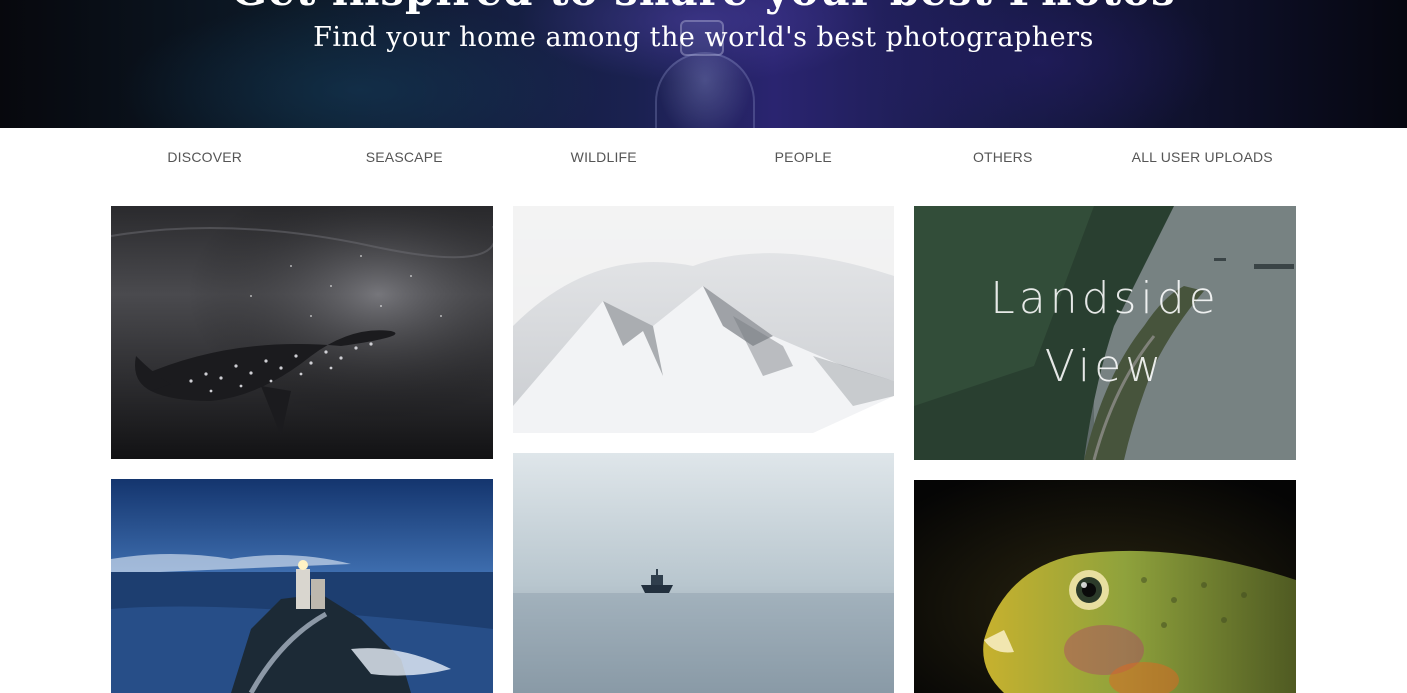 This screenshot has width=1407, height=693. I want to click on nav-item-seascape: SEASCAPE, so click(405, 157).